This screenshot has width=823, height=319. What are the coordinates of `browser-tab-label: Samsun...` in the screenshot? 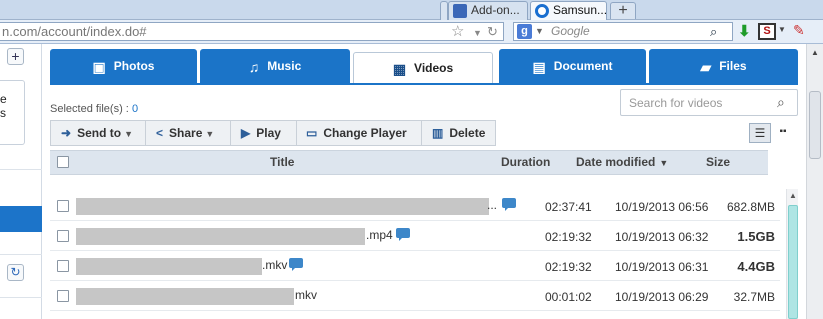 It's located at (580, 10).